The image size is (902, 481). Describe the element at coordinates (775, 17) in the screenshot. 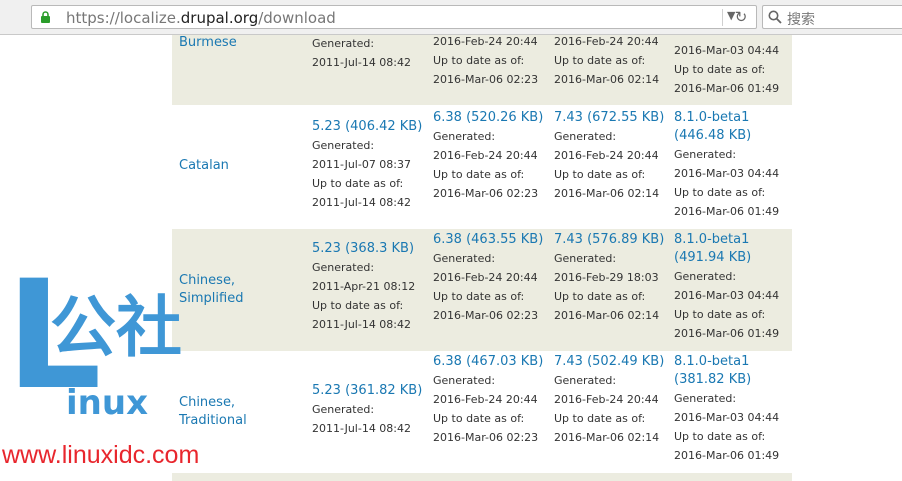

I see `search-icon` at that location.